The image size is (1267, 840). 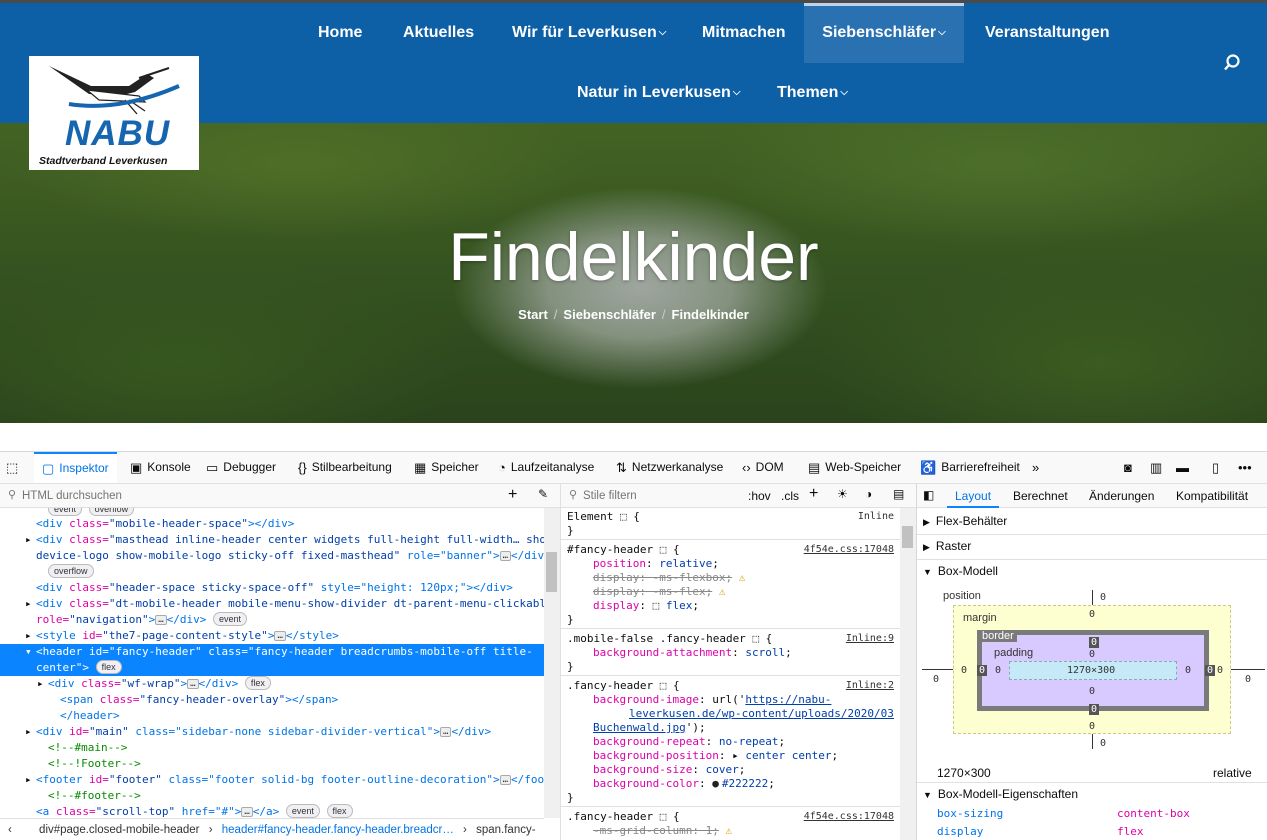 I want to click on html-search-input, so click(x=257, y=495).